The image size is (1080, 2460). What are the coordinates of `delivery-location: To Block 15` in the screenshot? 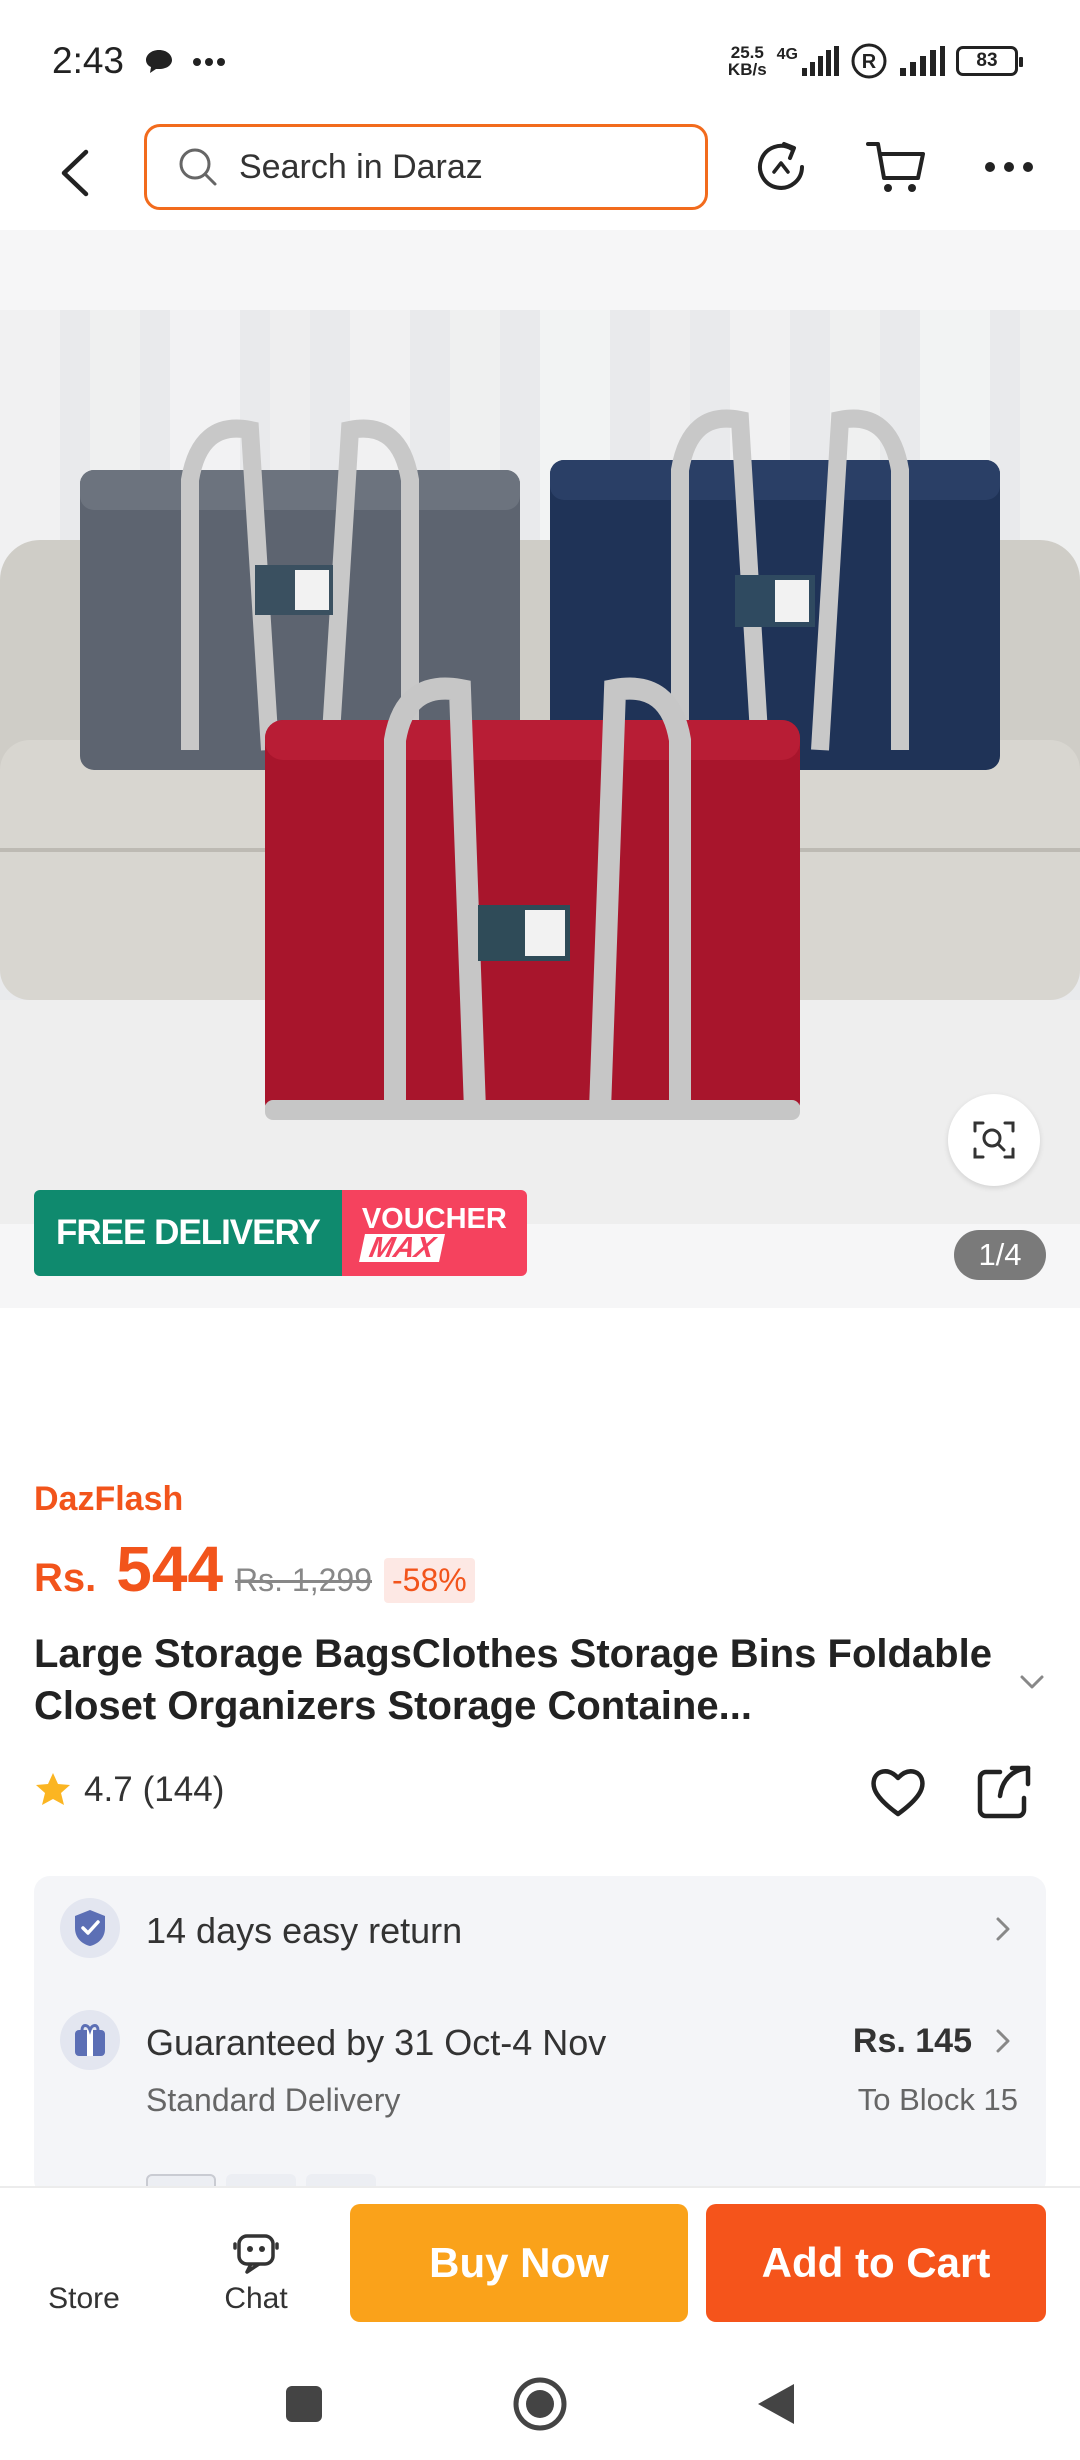 It's located at (937, 2099).